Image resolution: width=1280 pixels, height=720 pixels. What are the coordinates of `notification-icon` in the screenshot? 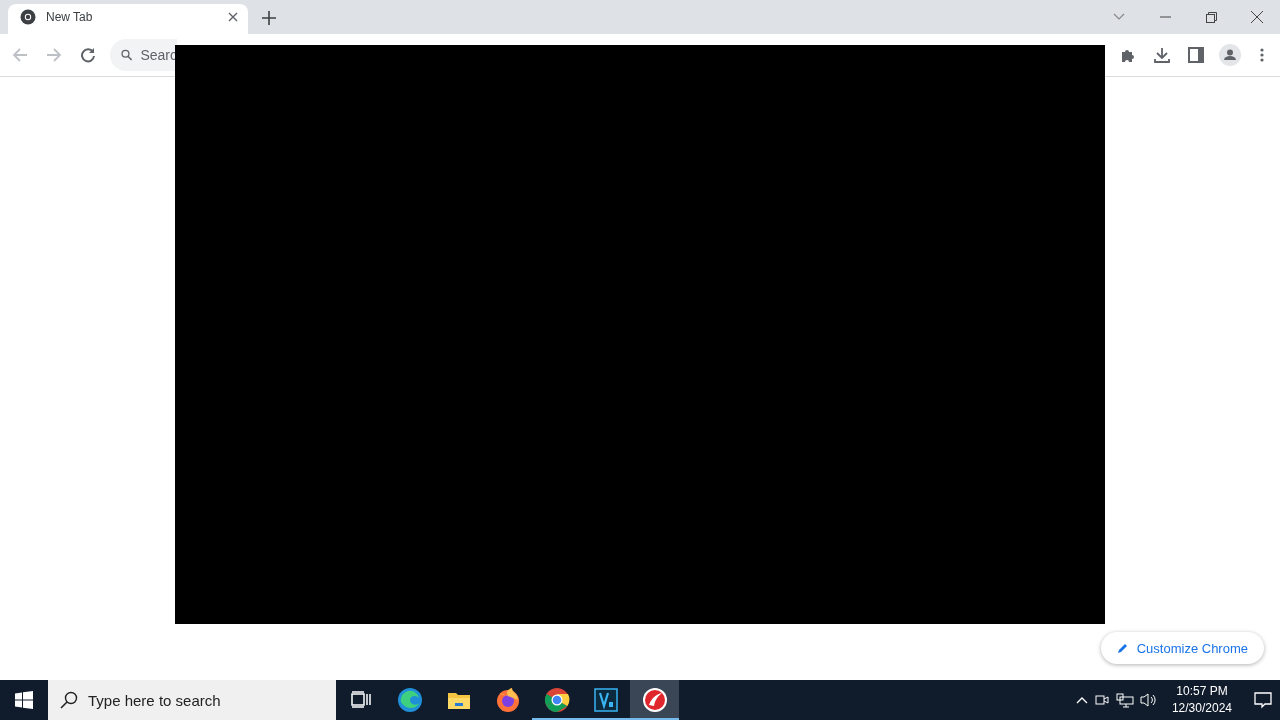 It's located at (1263, 700).